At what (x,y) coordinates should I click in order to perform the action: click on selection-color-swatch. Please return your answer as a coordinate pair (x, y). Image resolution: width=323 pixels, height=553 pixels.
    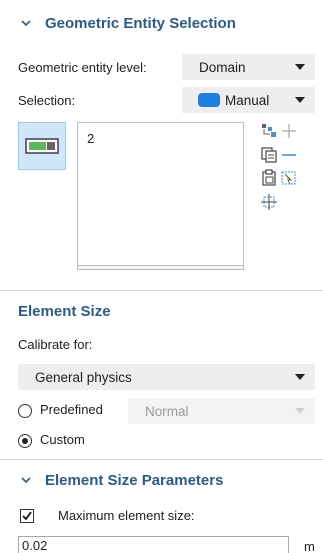
    Looking at the image, I should click on (209, 100).